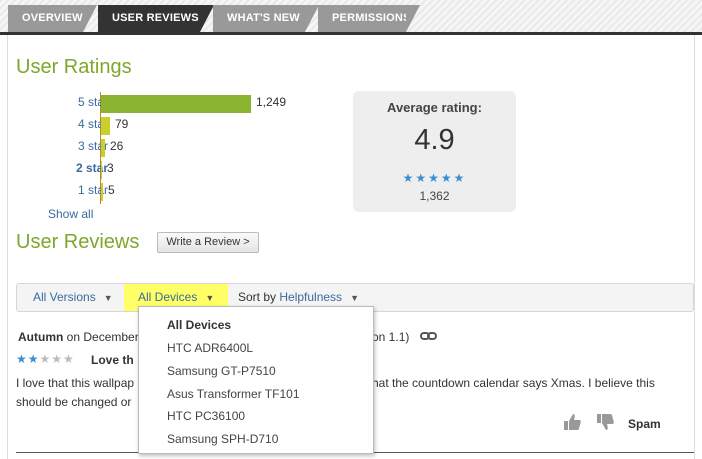  Describe the element at coordinates (110, 168) in the screenshot. I see `rating-count-2: 3` at that location.